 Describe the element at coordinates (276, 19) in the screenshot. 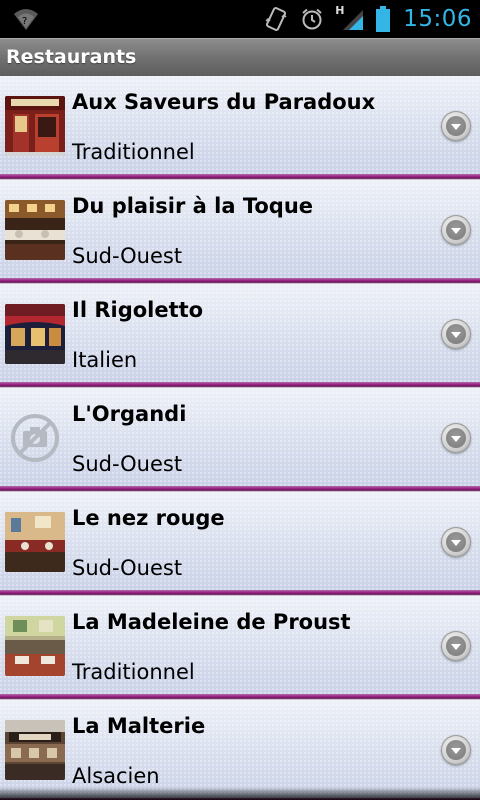

I see `vibrate-icon` at that location.